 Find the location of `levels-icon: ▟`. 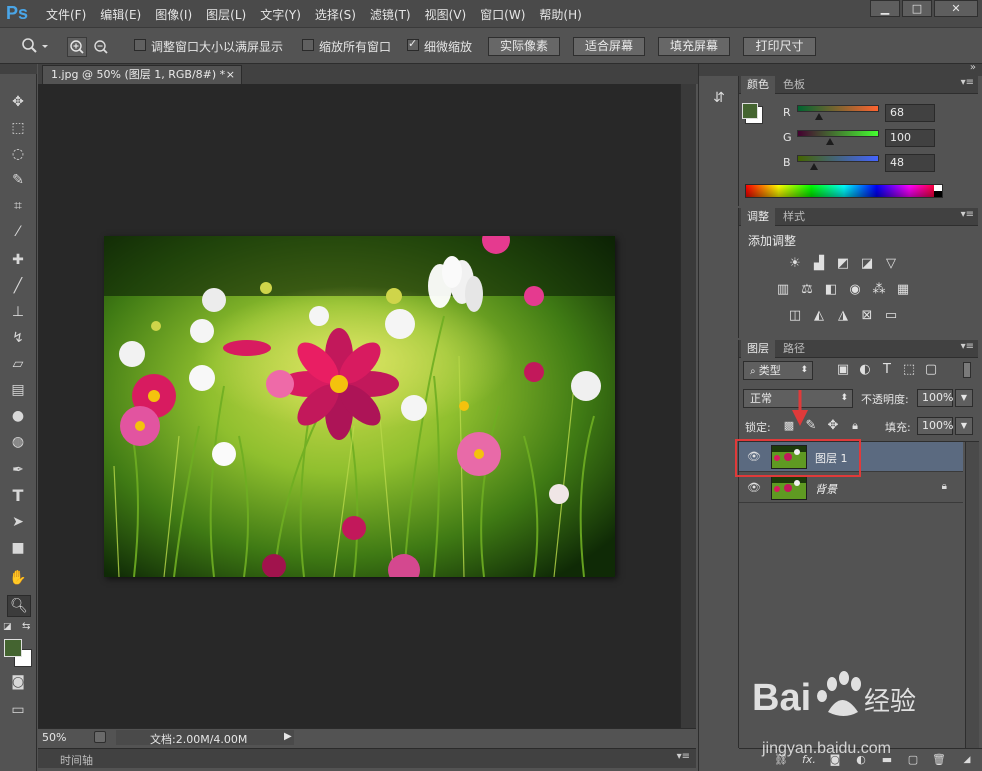

levels-icon: ▟ is located at coordinates (819, 264).